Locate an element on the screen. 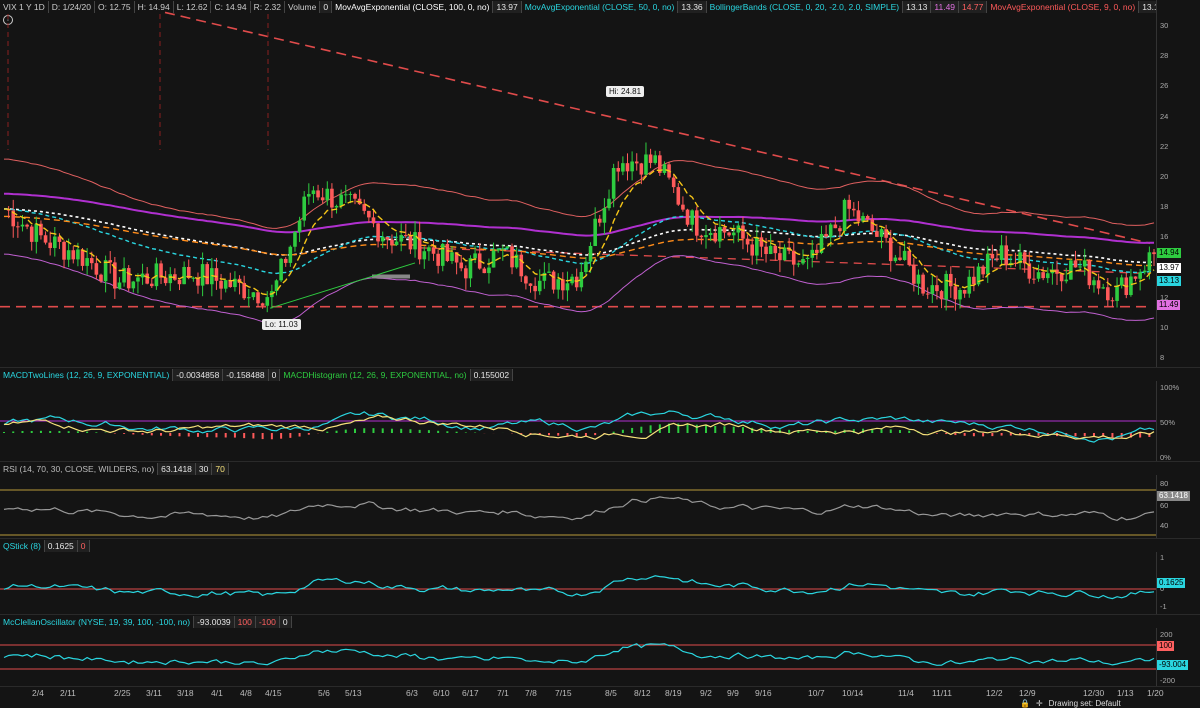  time-tick: 10/7 is located at coordinates (816, 693).